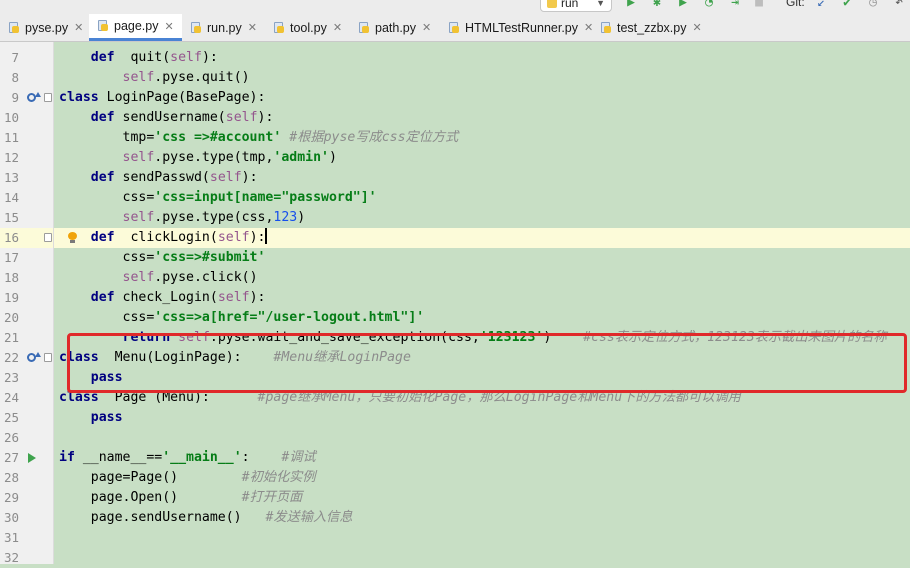 The image size is (910, 568). I want to click on code-line: 18 self.pyse.click(), so click(455, 278).